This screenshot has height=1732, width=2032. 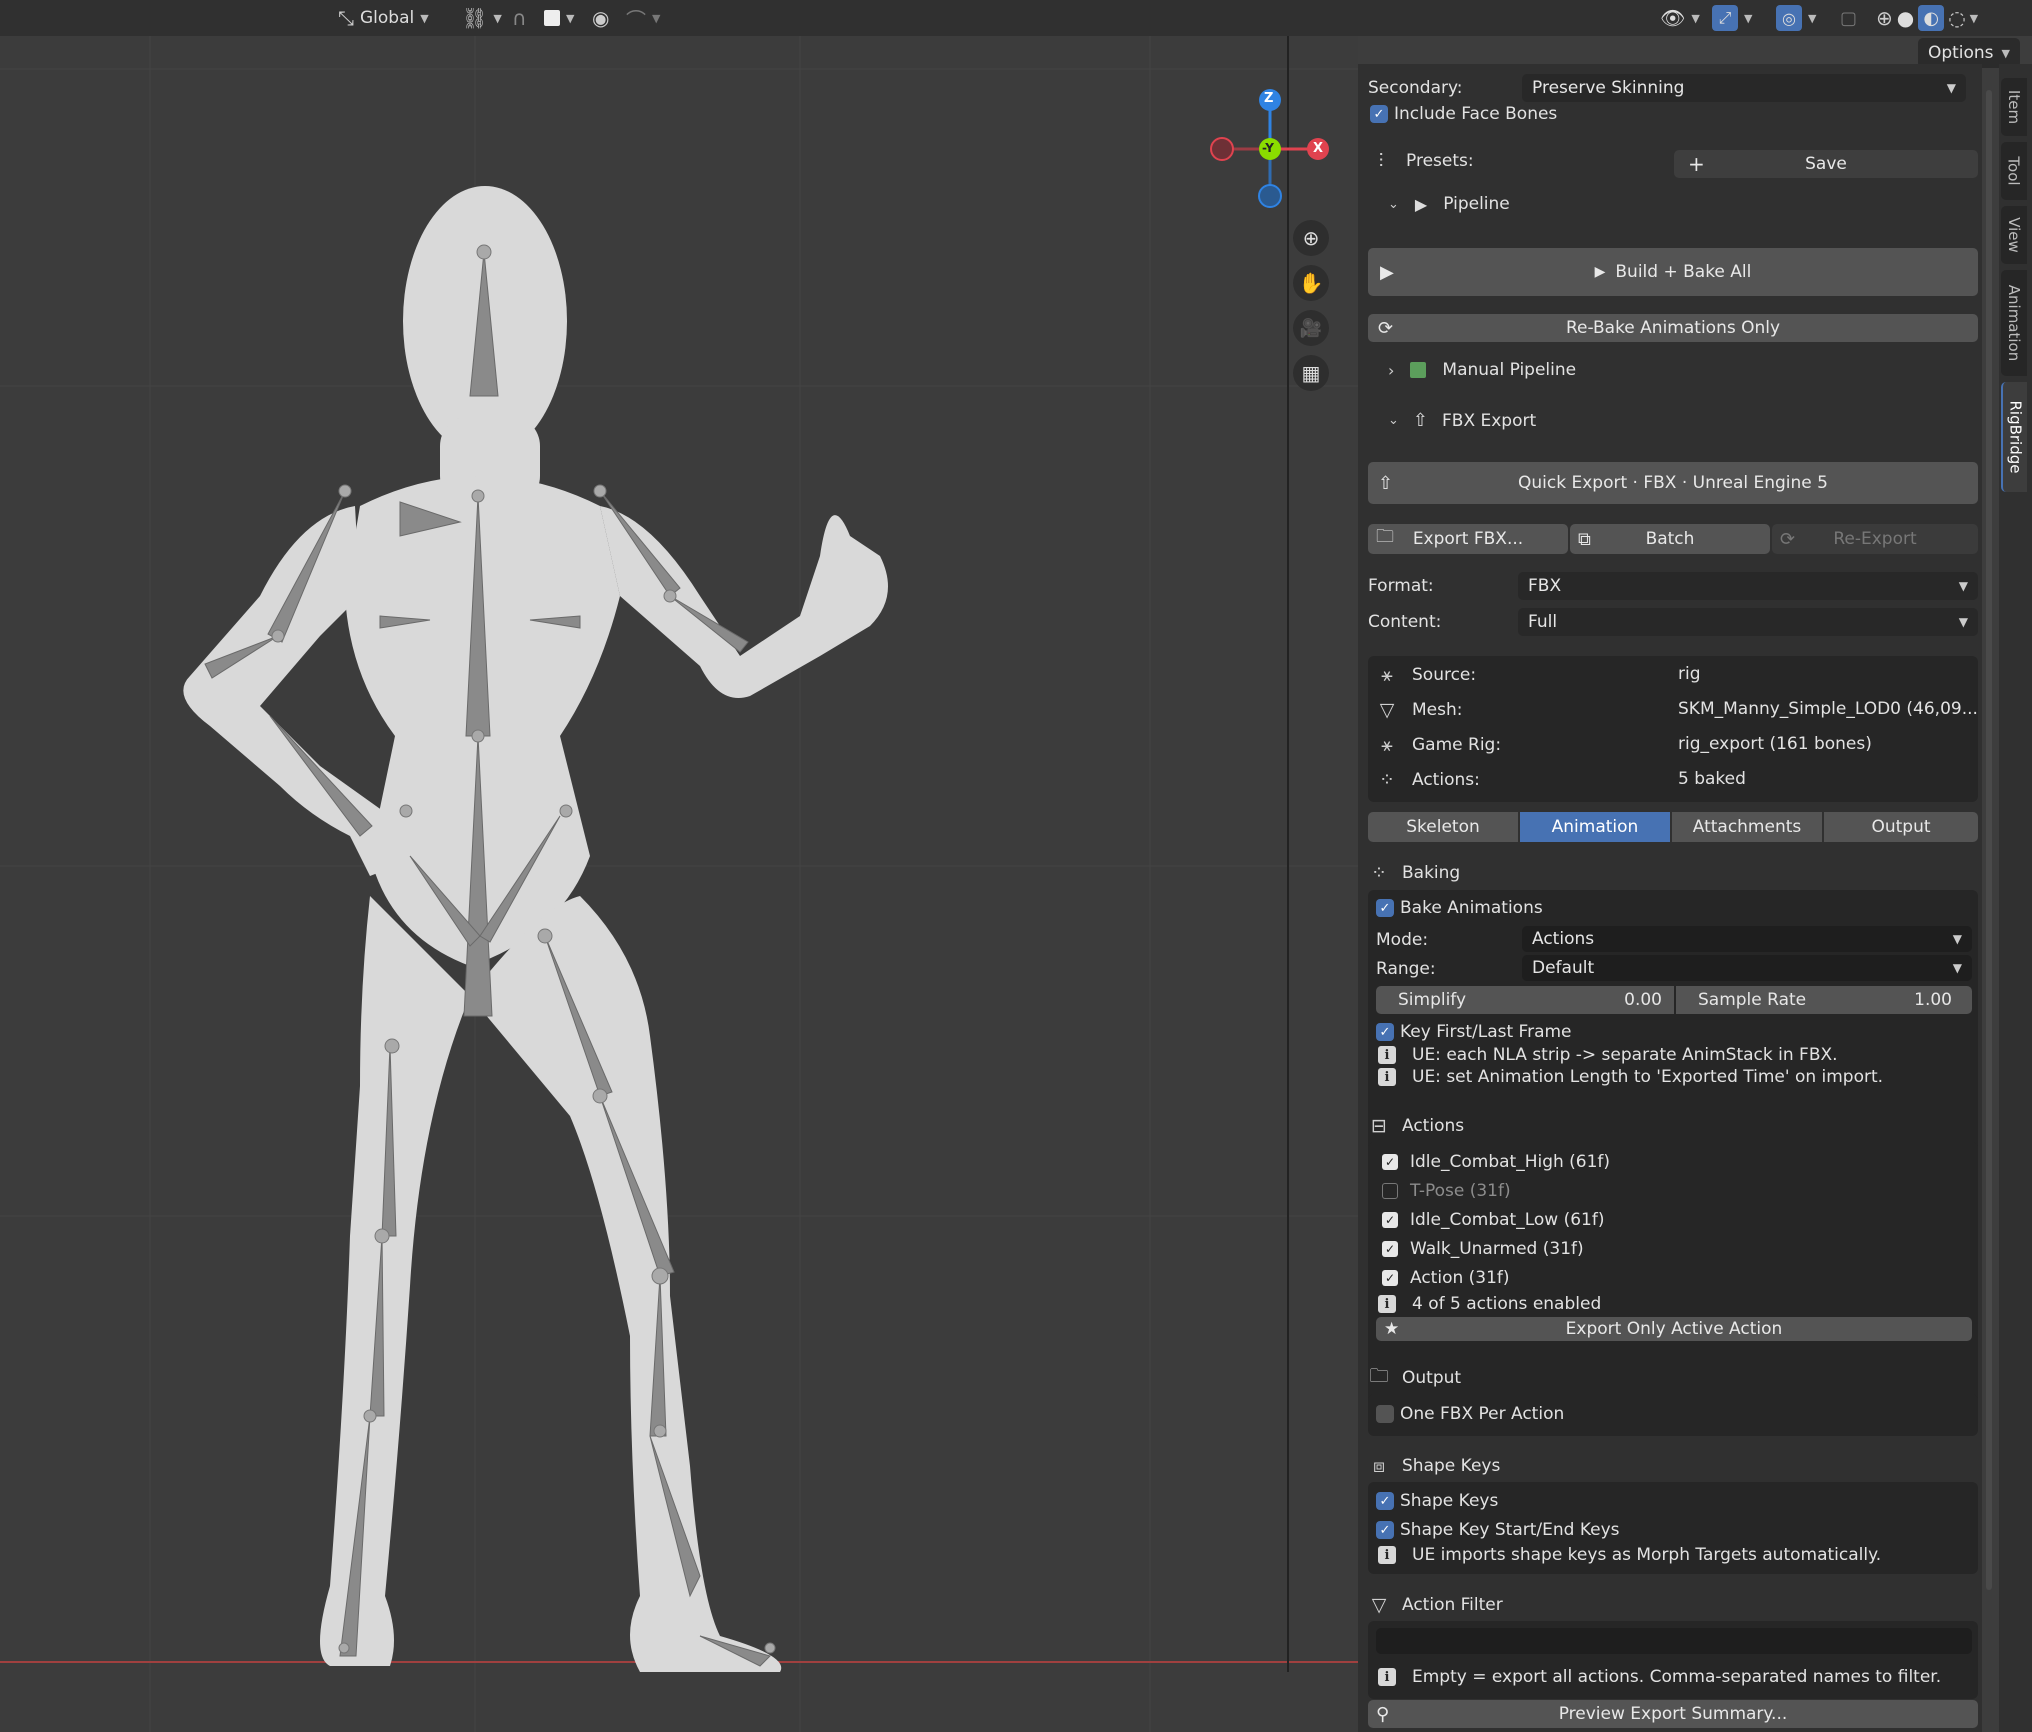 I want to click on content-label: Content:, so click(x=1405, y=622).